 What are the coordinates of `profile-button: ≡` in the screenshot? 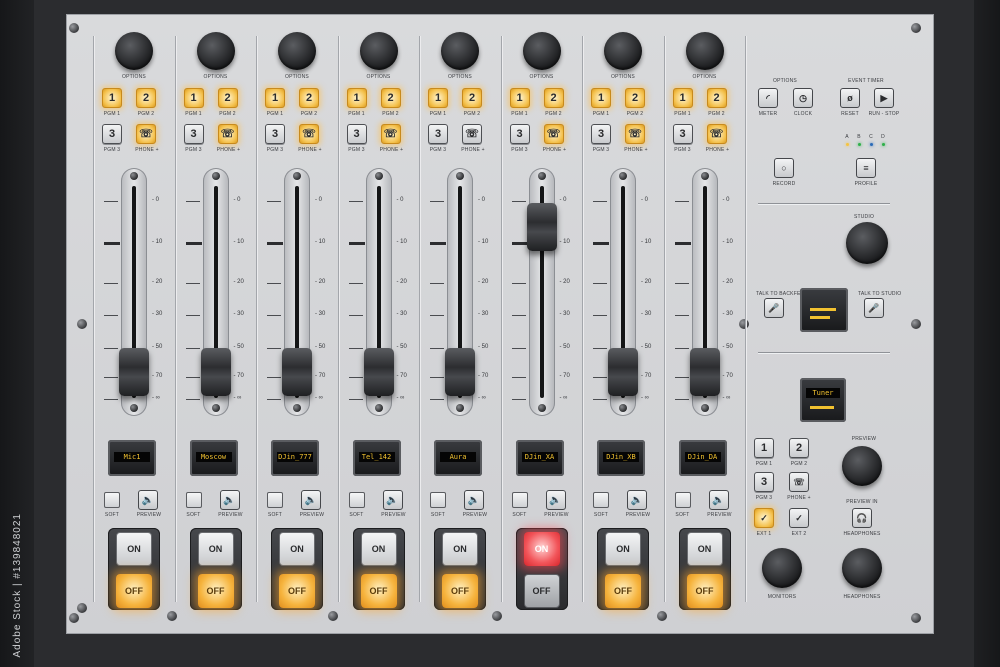 It's located at (866, 168).